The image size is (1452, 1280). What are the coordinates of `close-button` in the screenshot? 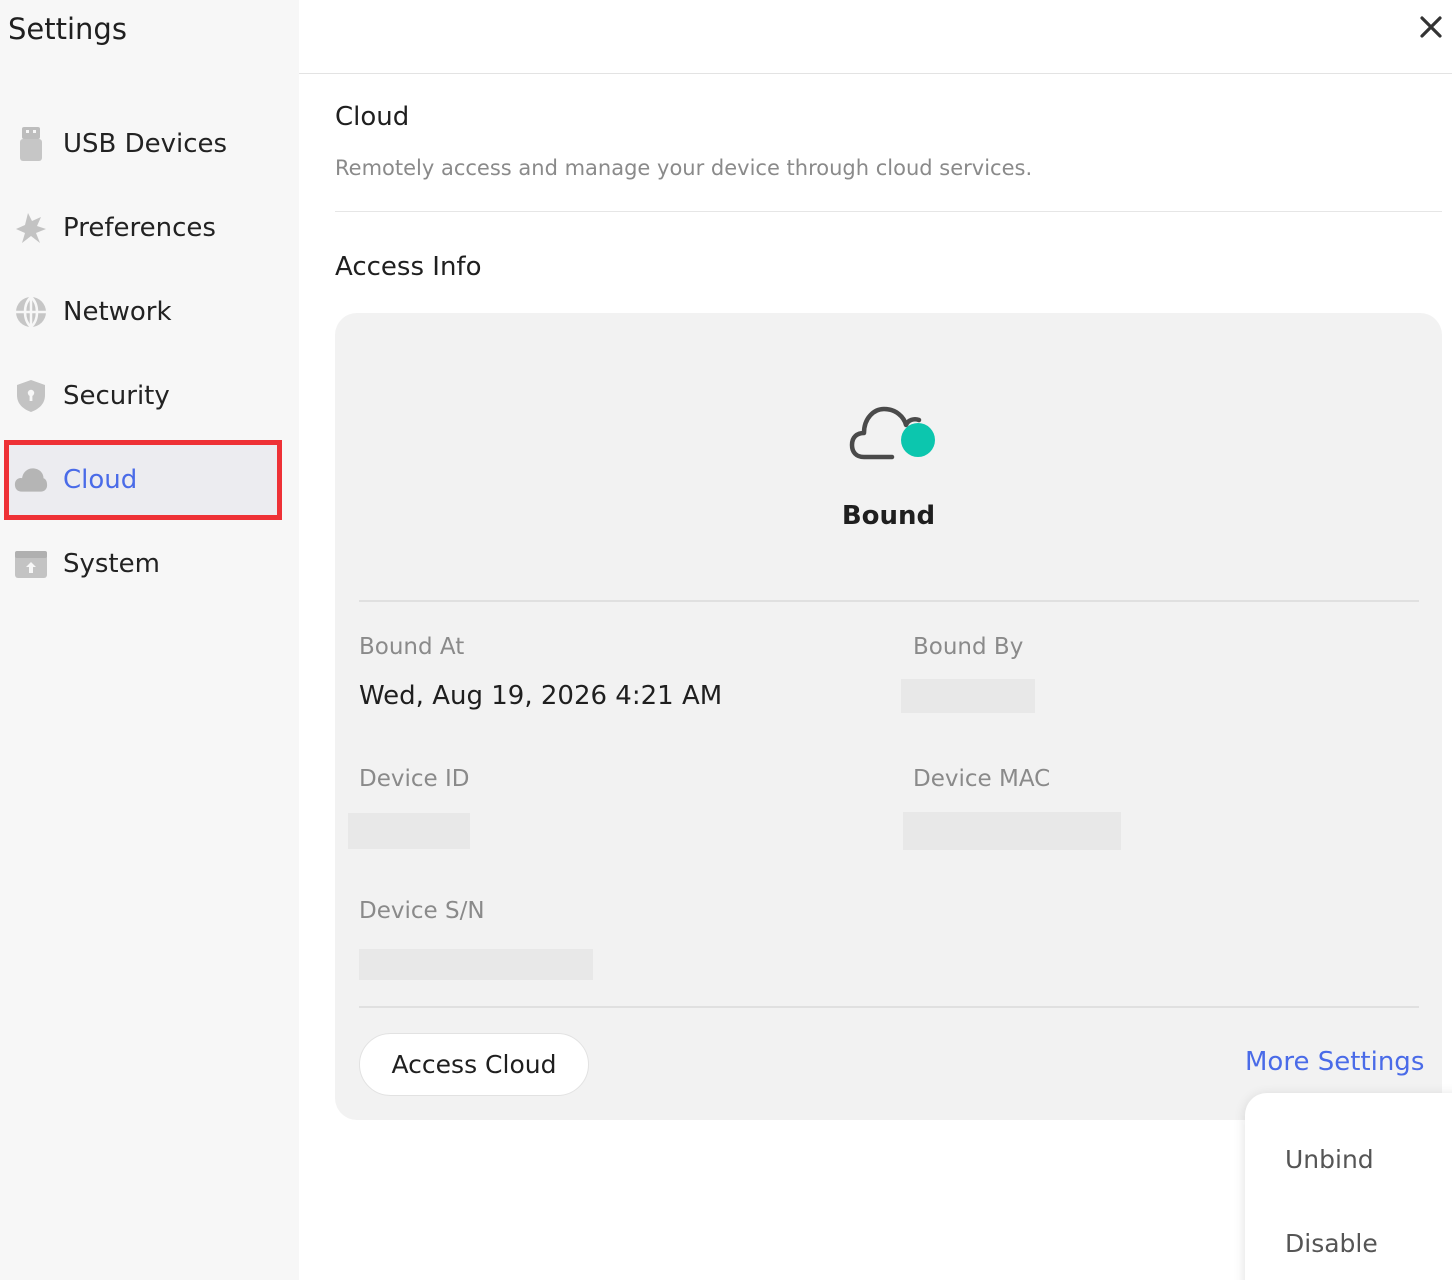 It's located at (1431, 29).